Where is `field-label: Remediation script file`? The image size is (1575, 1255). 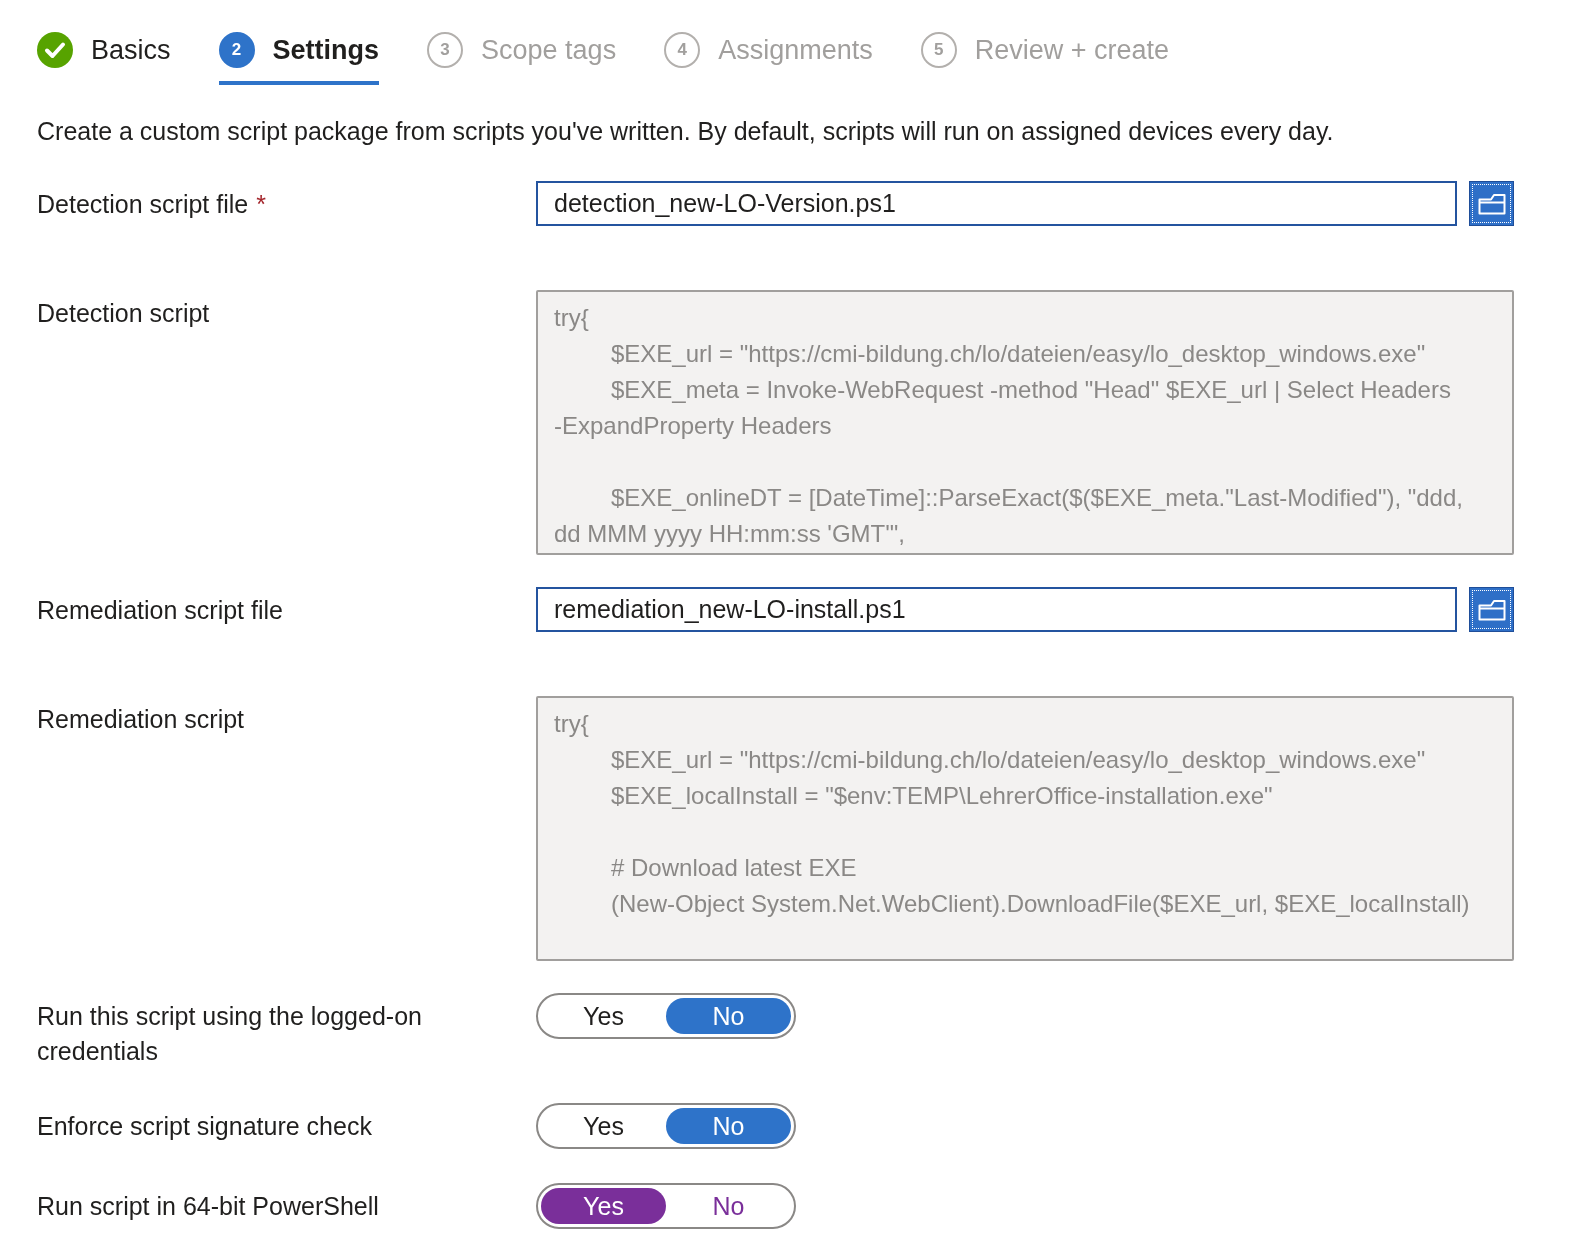 field-label: Remediation script file is located at coordinates (160, 610).